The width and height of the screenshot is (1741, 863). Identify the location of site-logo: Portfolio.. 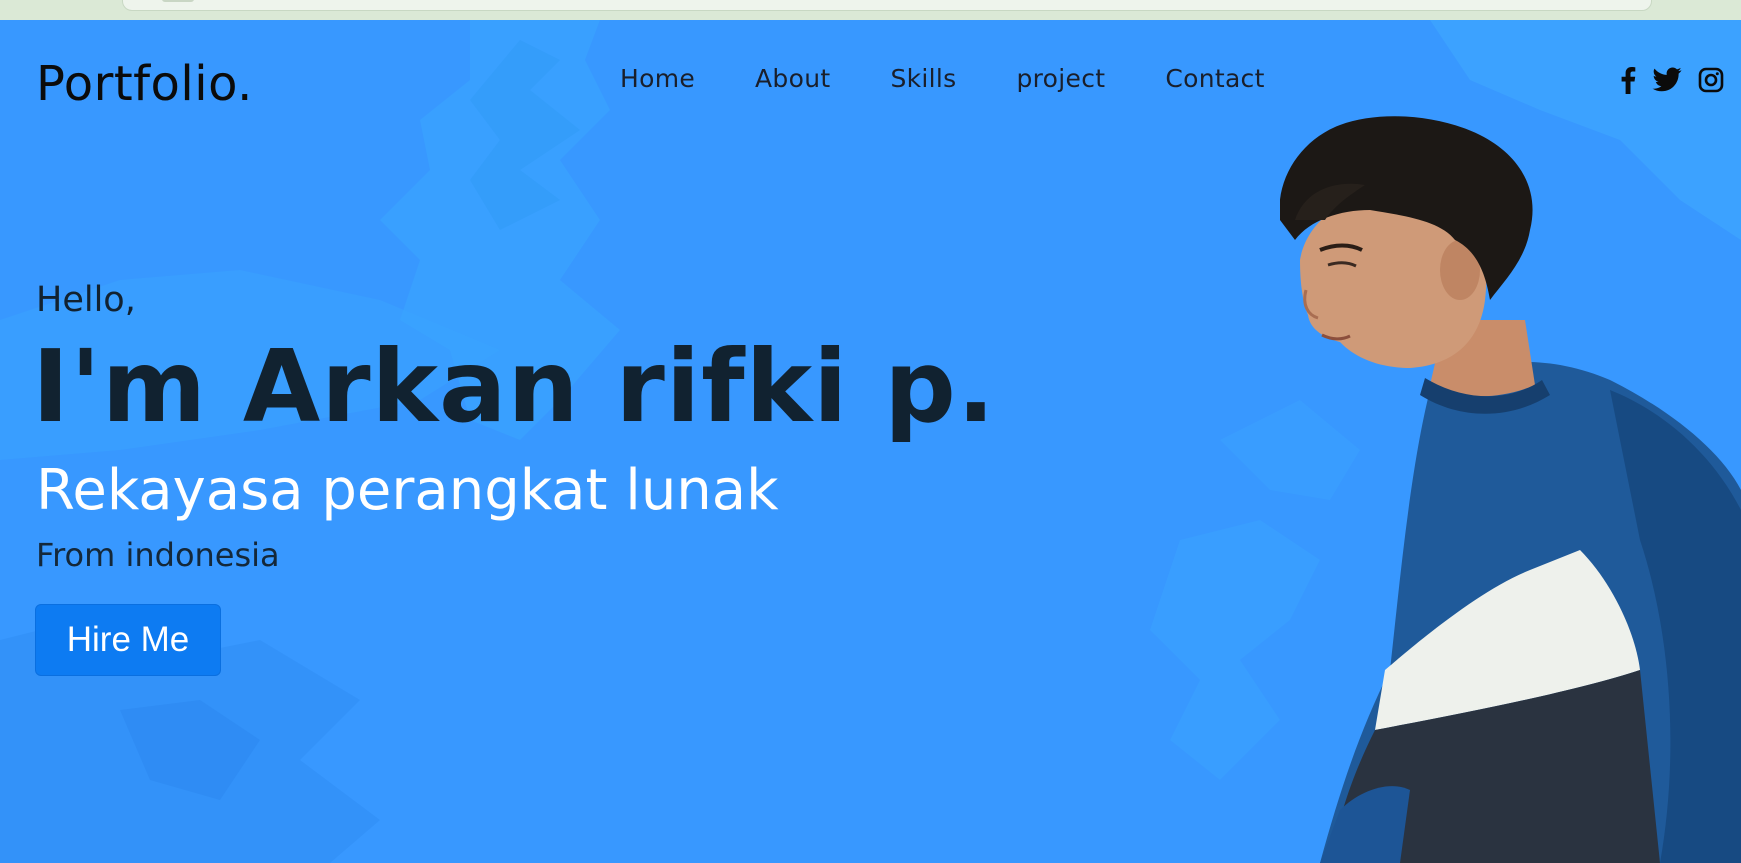
(144, 84).